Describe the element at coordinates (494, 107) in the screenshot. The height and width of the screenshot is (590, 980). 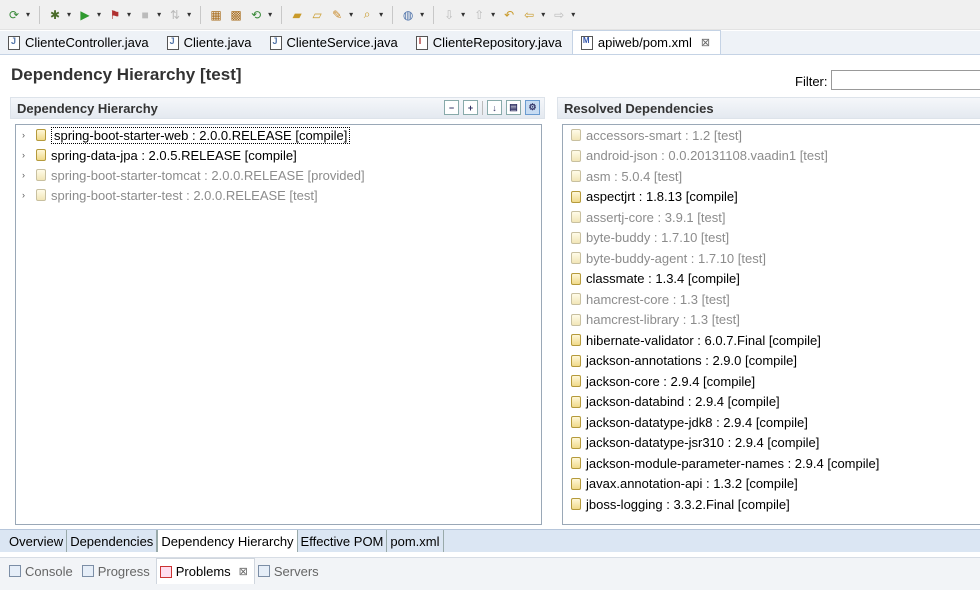
I see `sort-icon: ↓` at that location.